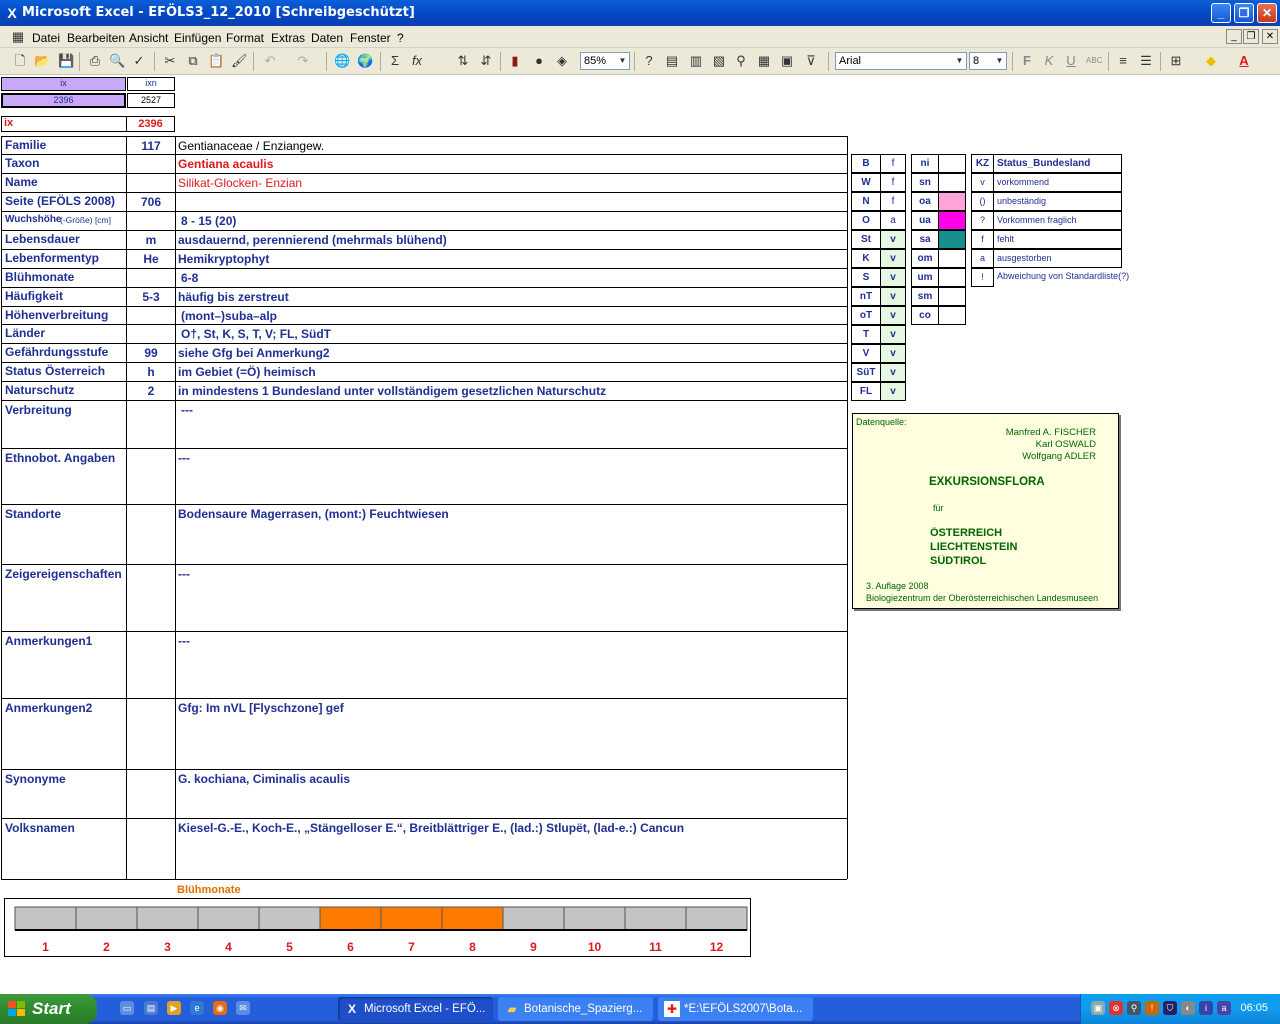 This screenshot has width=1280, height=1024. What do you see at coordinates (1094, 61) in the screenshot?
I see `strikethrough-icon: ABC` at bounding box center [1094, 61].